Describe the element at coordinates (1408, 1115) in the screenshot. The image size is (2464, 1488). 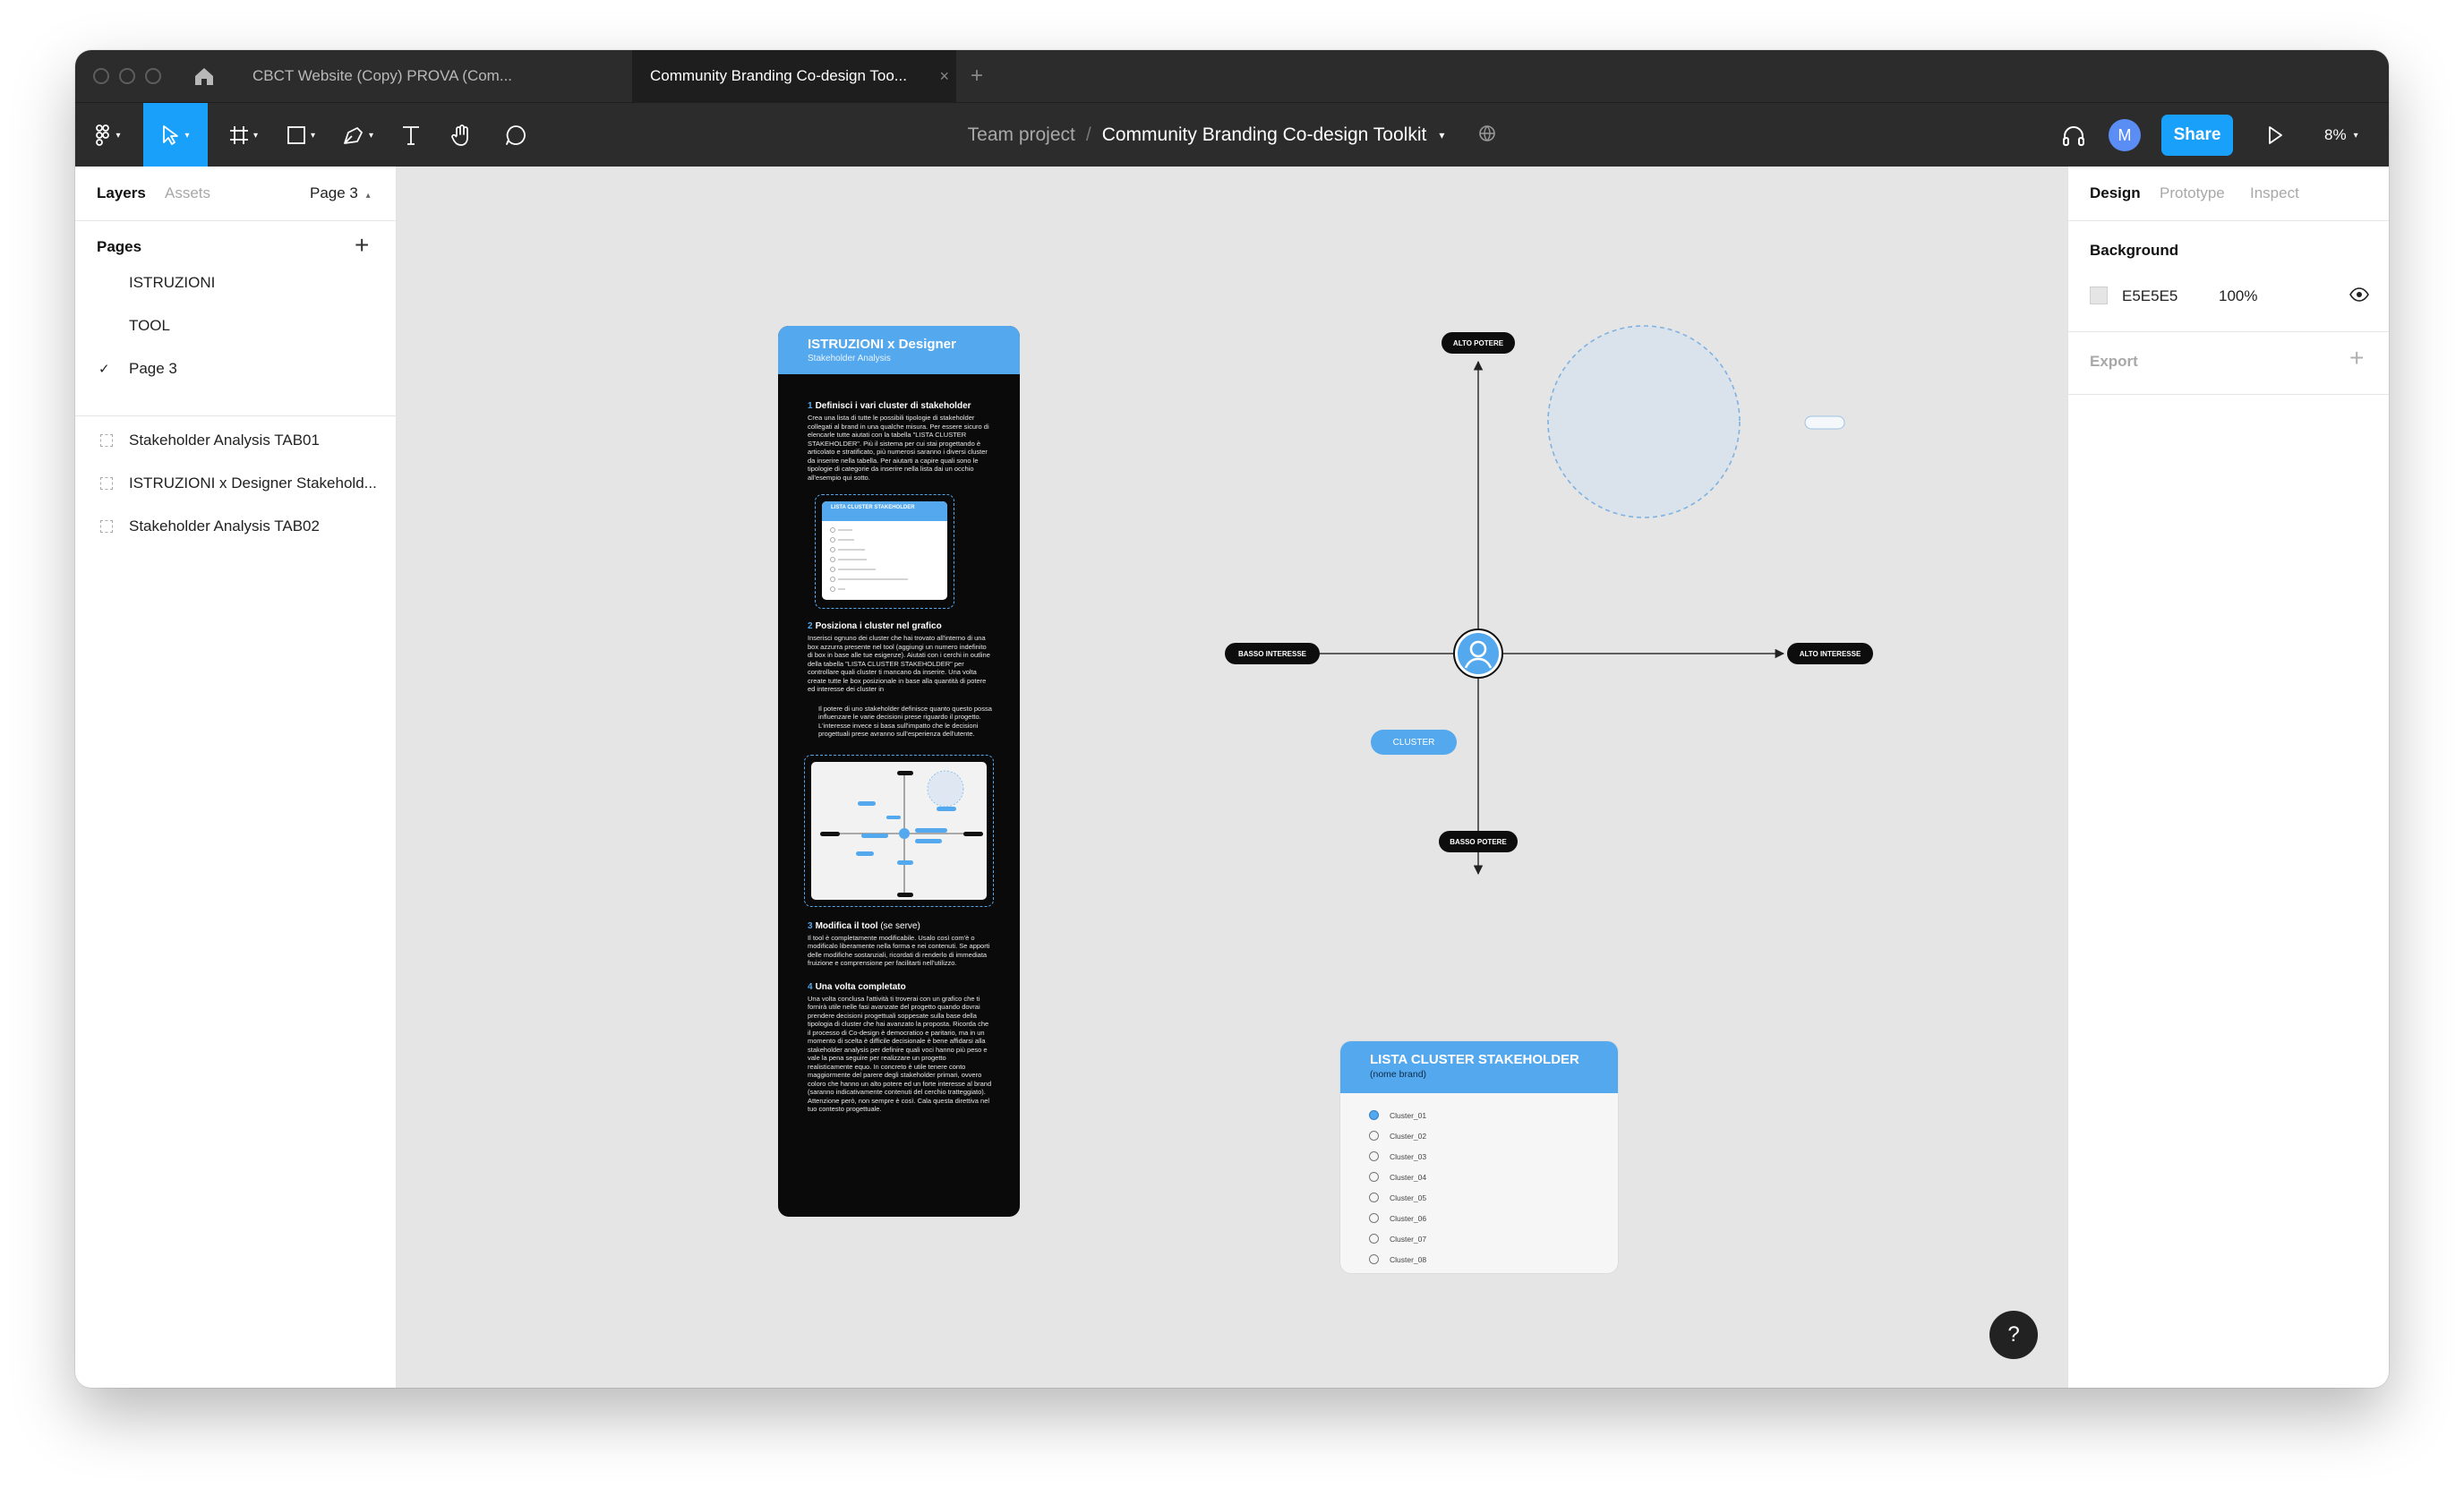
I see `cluster-item-label: Cluster_01` at that location.